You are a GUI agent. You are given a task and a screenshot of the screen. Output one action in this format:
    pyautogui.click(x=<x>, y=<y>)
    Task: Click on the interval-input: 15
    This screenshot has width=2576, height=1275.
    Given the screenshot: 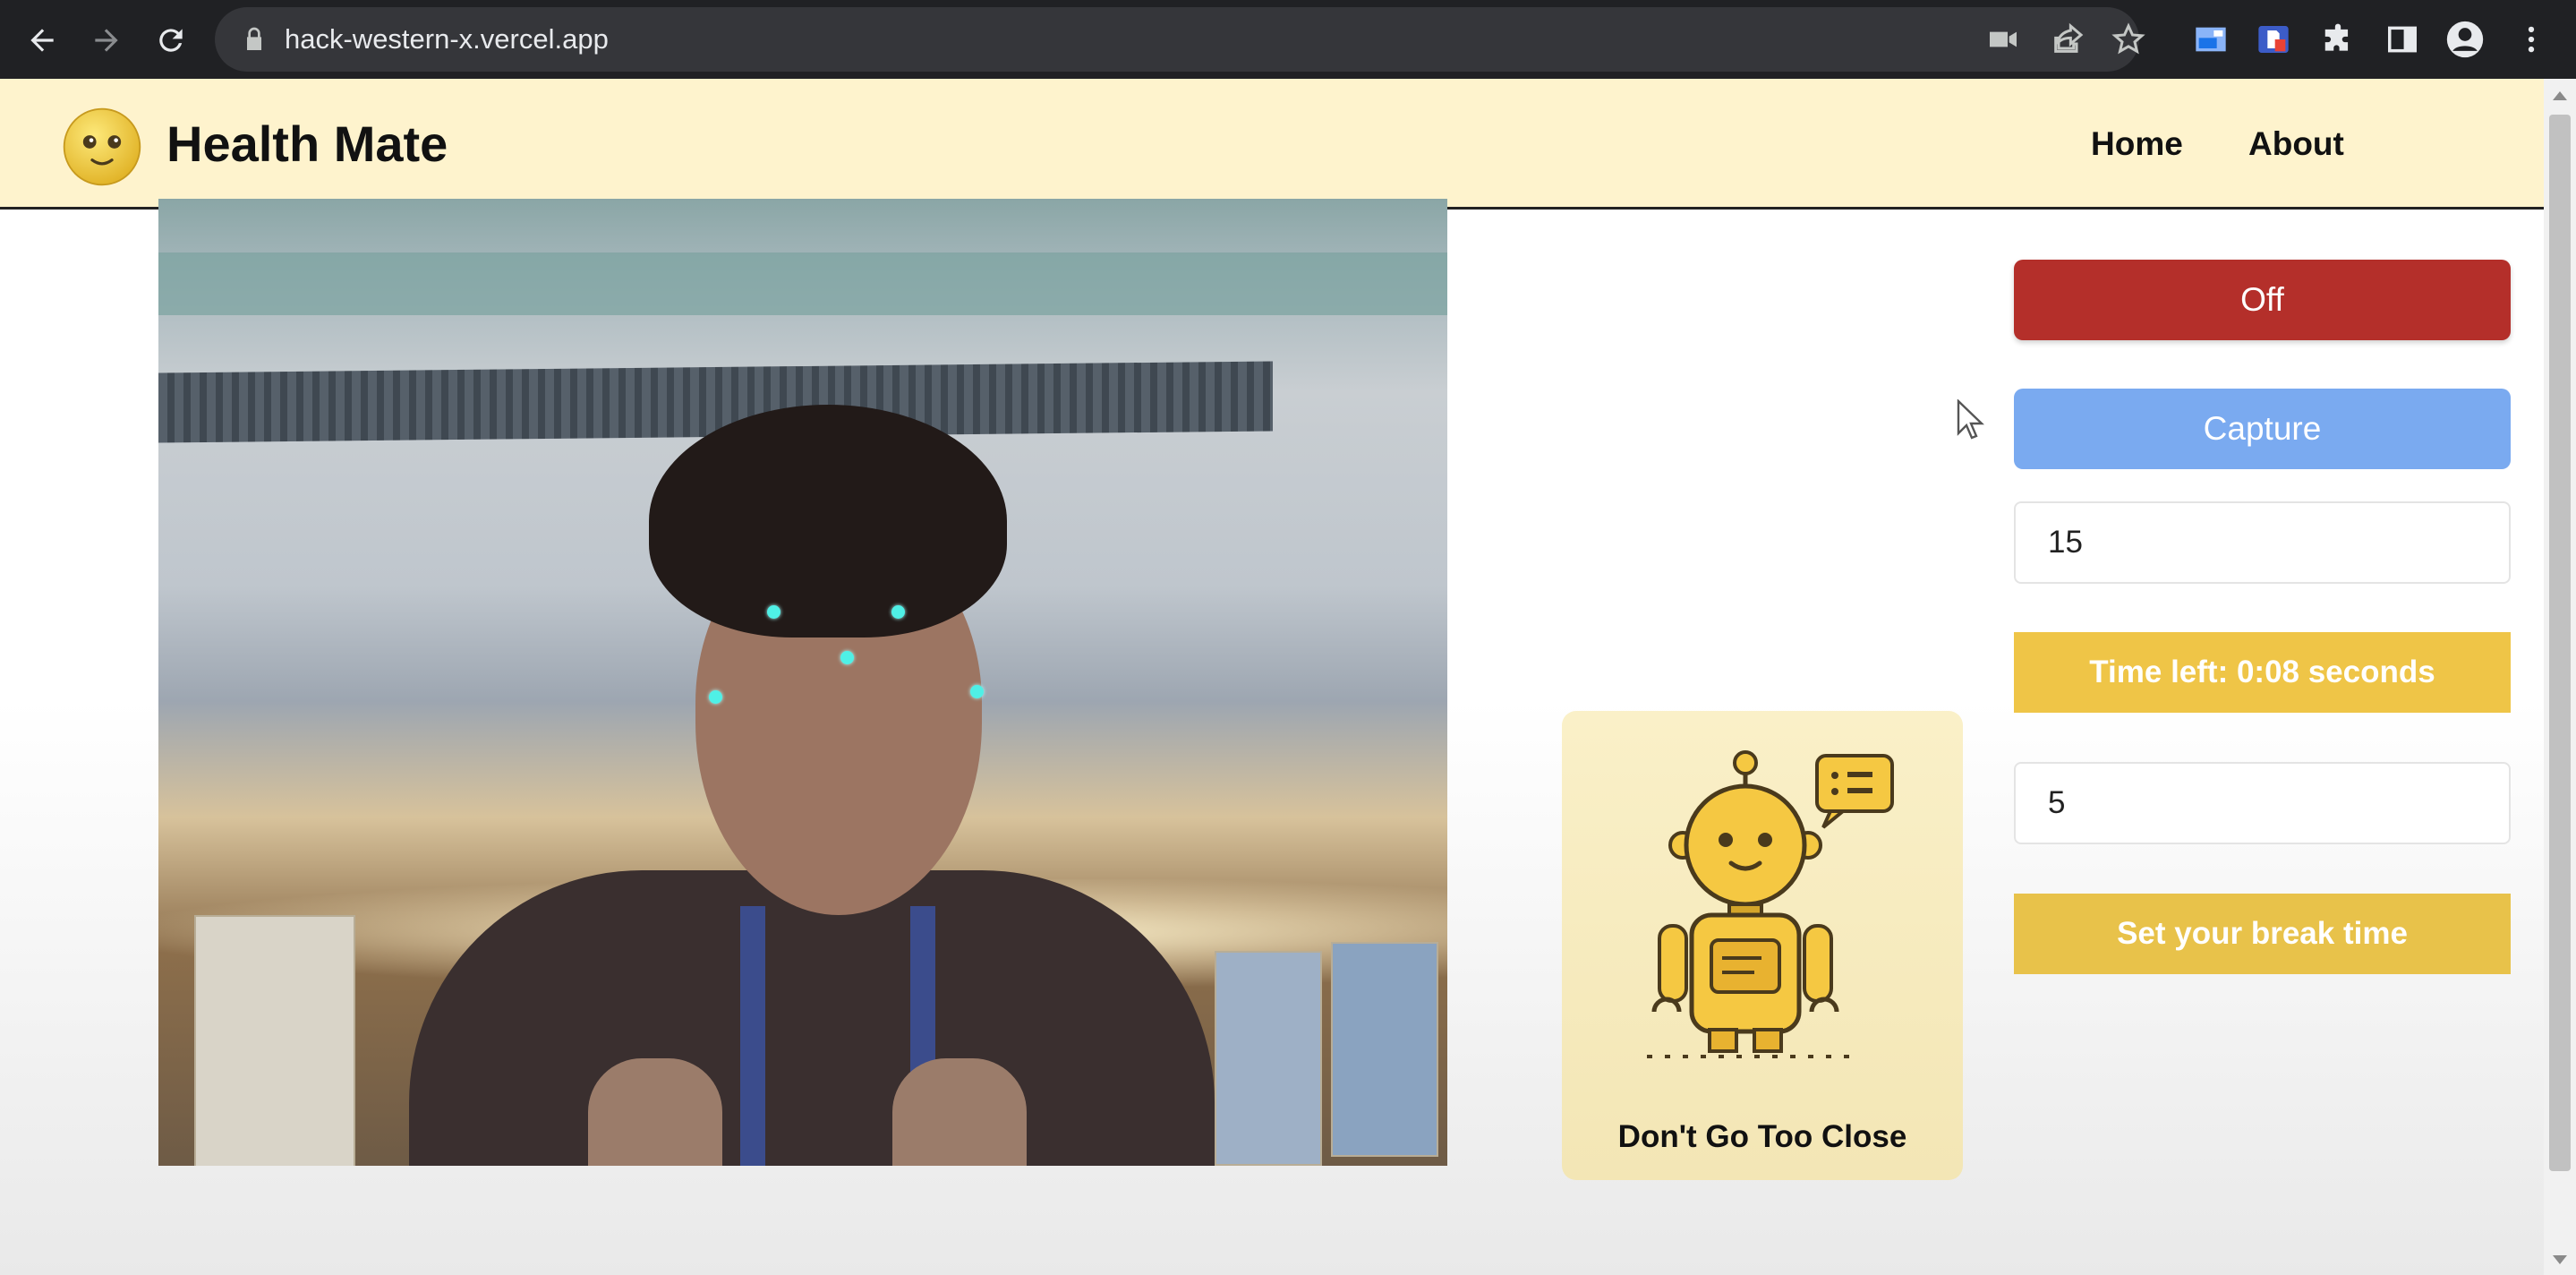 What is the action you would take?
    pyautogui.click(x=2262, y=542)
    